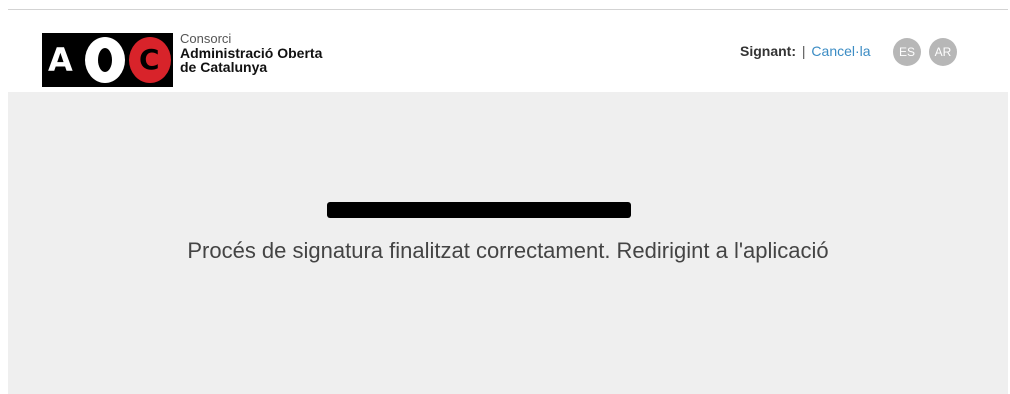 The width and height of the screenshot is (1010, 394). I want to click on logo-letter-c: C, so click(149, 59).